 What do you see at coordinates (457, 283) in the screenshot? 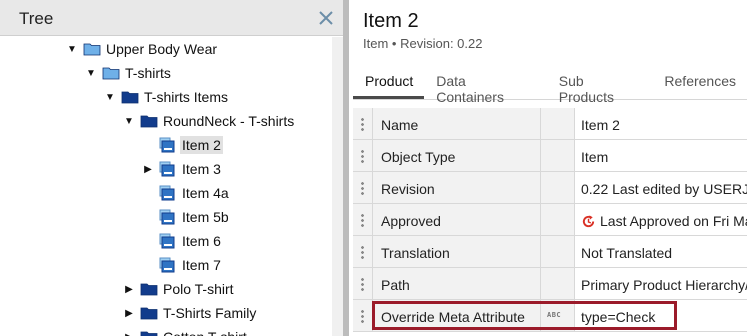
I see `attribute-name: Path` at bounding box center [457, 283].